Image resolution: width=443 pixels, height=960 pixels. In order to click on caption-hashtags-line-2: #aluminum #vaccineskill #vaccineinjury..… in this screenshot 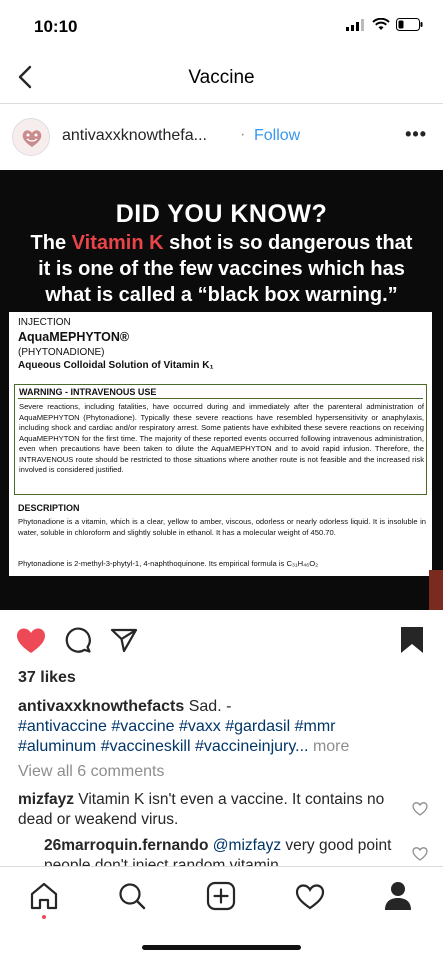, I will do `click(163, 746)`.